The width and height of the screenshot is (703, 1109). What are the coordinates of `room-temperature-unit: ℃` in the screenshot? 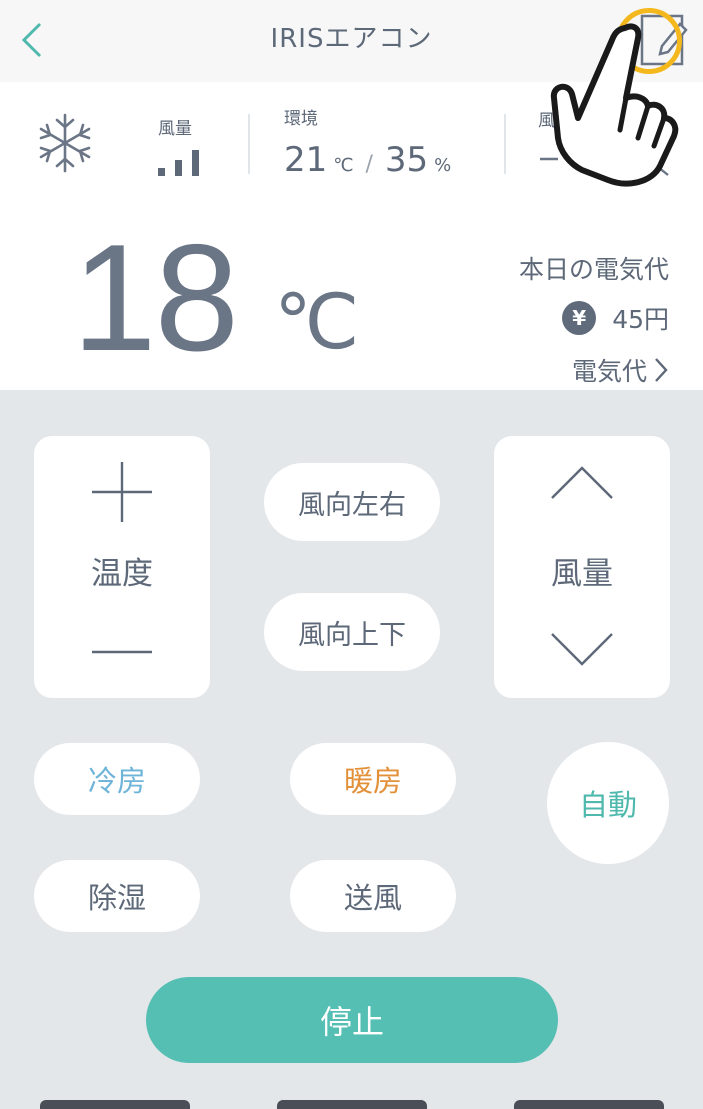 It's located at (343, 165).